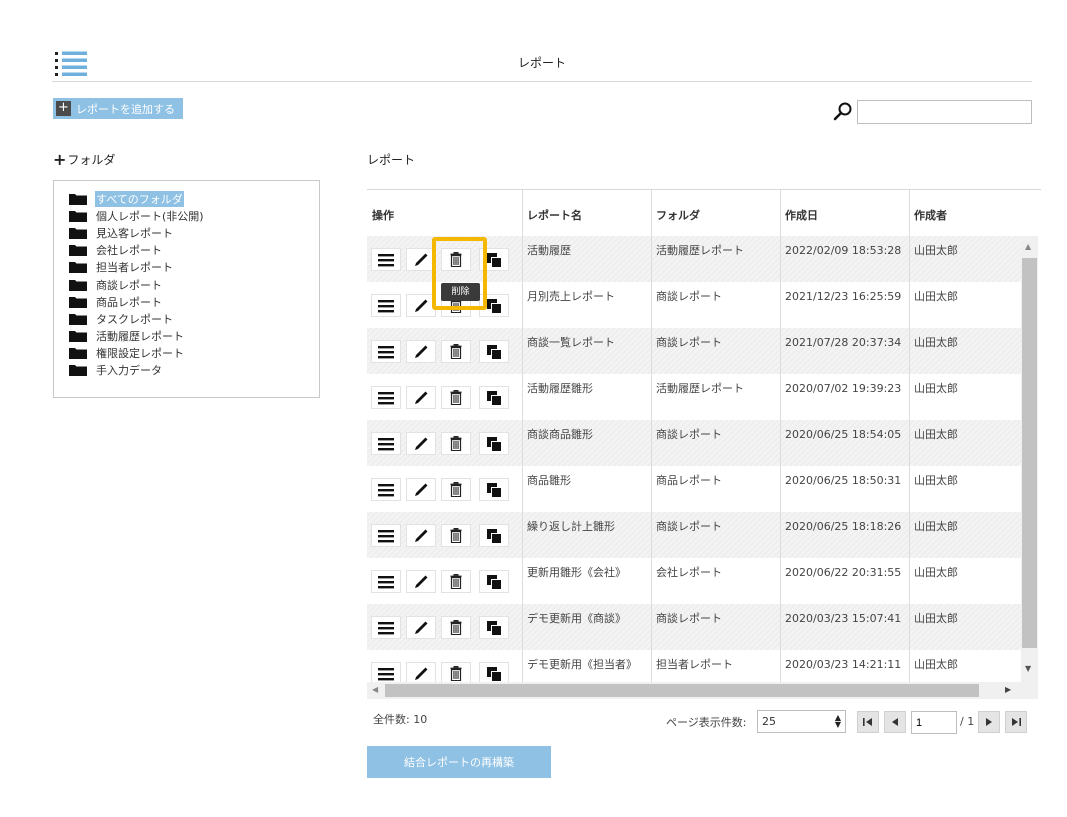 This screenshot has width=1067, height=817. Describe the element at coordinates (186, 336) in the screenshot. I see `folder-item: 活動履歴レポート` at that location.